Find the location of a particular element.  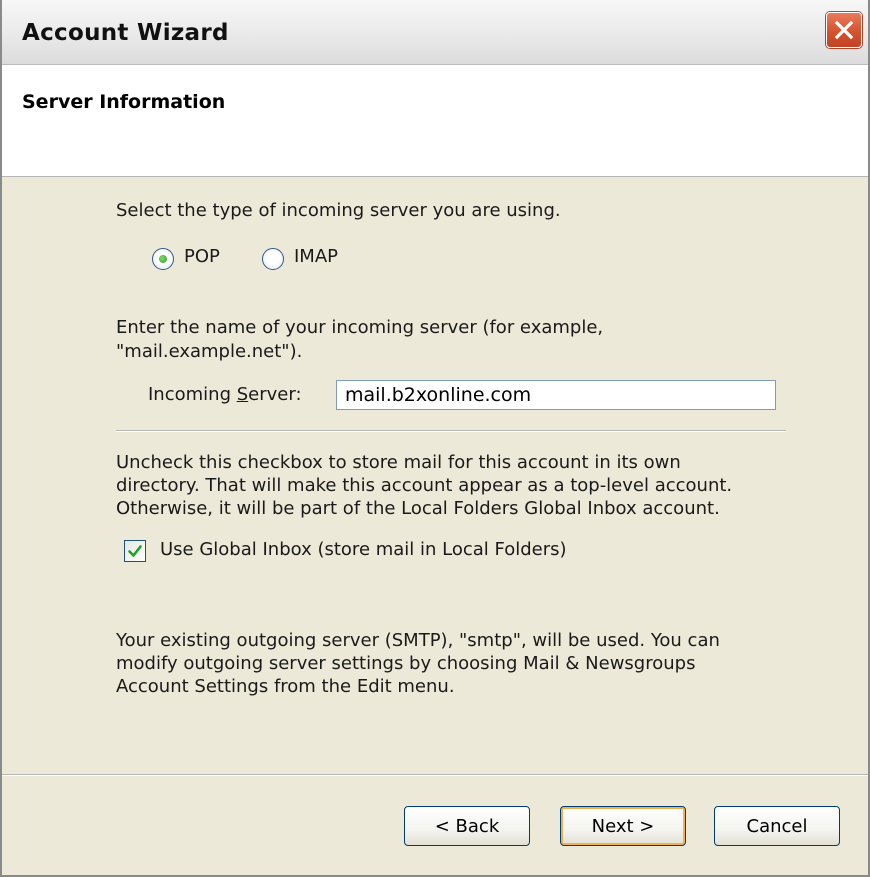

title-bar: Account Wizard is located at coordinates (435, 32).